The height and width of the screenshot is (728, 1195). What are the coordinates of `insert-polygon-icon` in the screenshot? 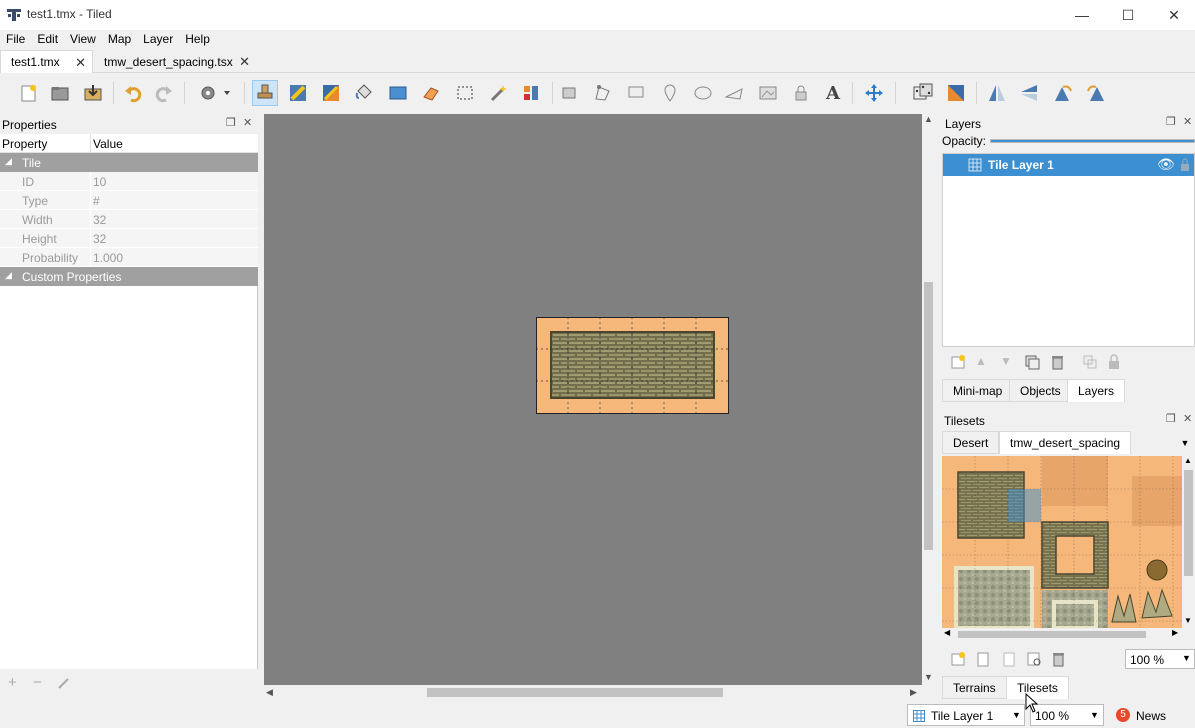 It's located at (734, 93).